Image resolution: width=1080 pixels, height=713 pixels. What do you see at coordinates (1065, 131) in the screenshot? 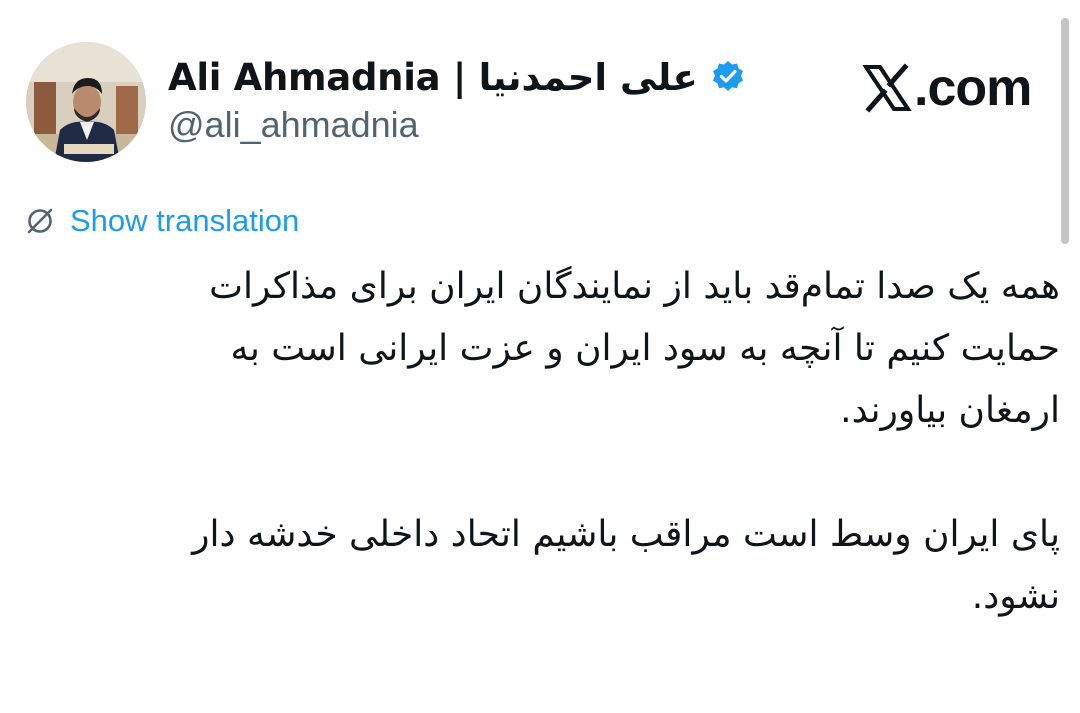
I see `scrollbar-thumb` at bounding box center [1065, 131].